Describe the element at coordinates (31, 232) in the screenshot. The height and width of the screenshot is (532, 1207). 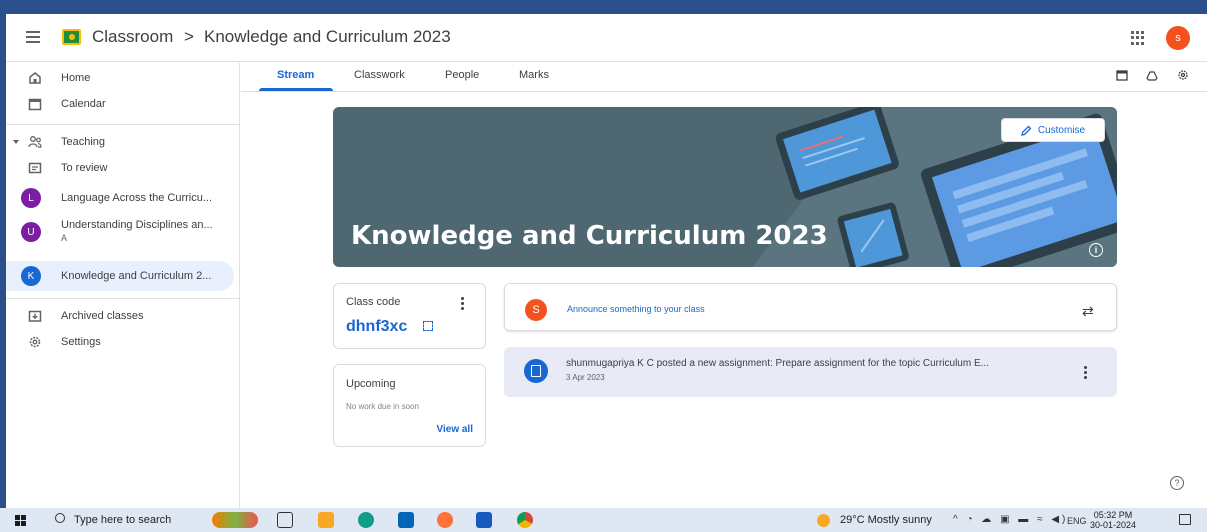
I see `class-avatar: U` at that location.